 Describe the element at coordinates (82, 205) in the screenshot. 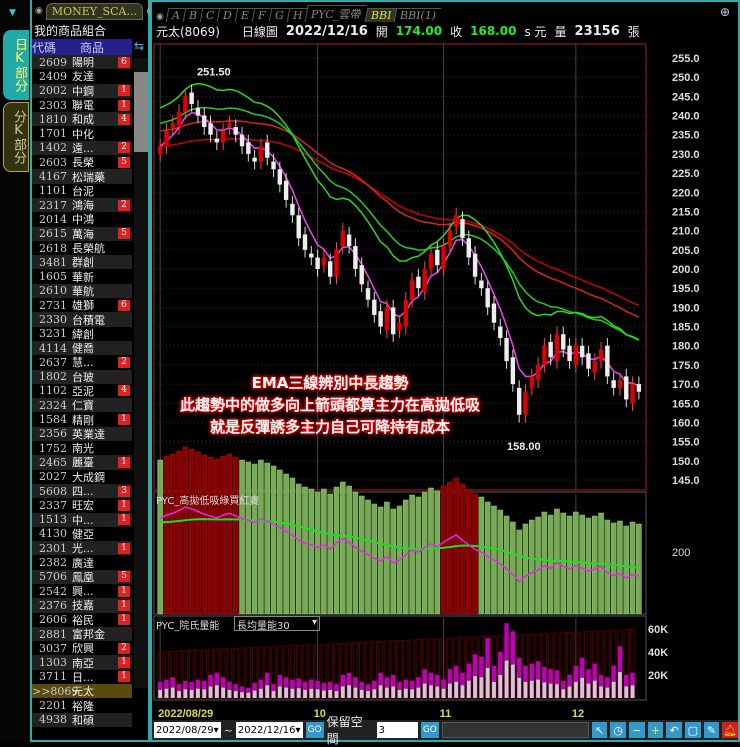

I see `watchlist-row: 2317 鴻海 2` at that location.